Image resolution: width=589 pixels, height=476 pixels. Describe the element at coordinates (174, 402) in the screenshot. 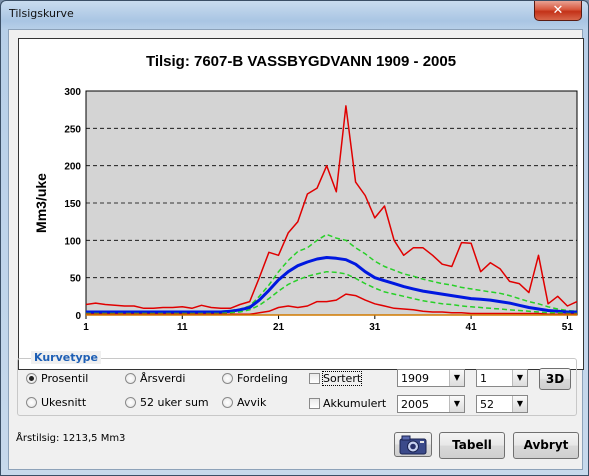

I see `radio-label: 52 uker sum` at that location.